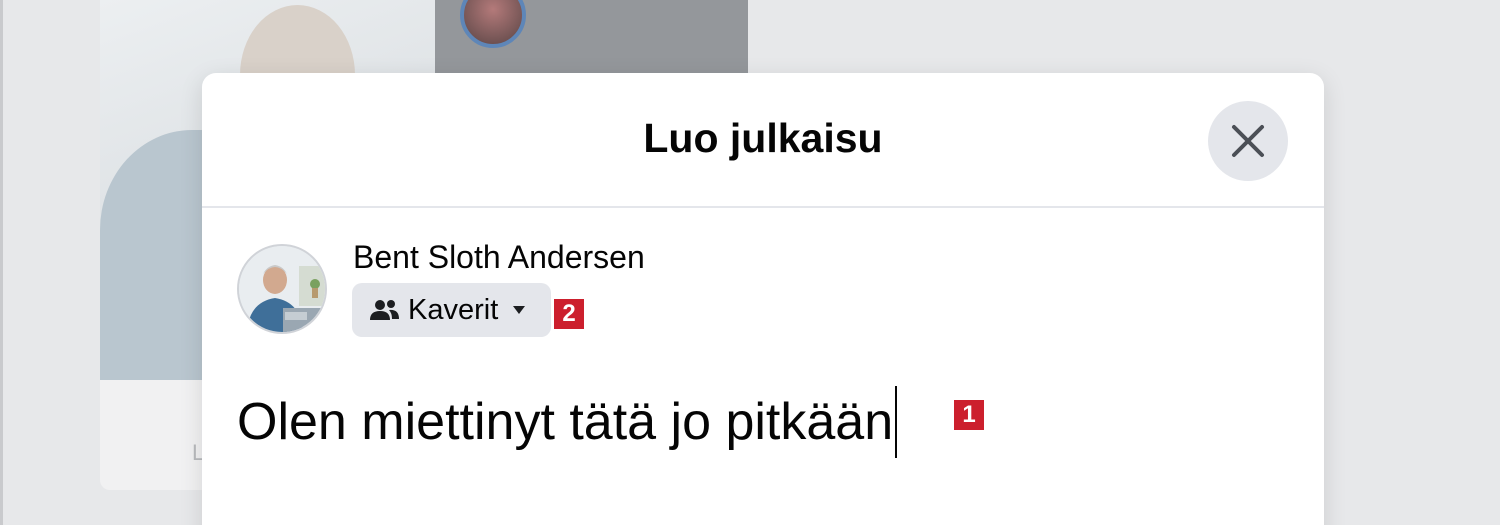 The height and width of the screenshot is (525, 1500). Describe the element at coordinates (591, 37) in the screenshot. I see `background-story-card` at that location.